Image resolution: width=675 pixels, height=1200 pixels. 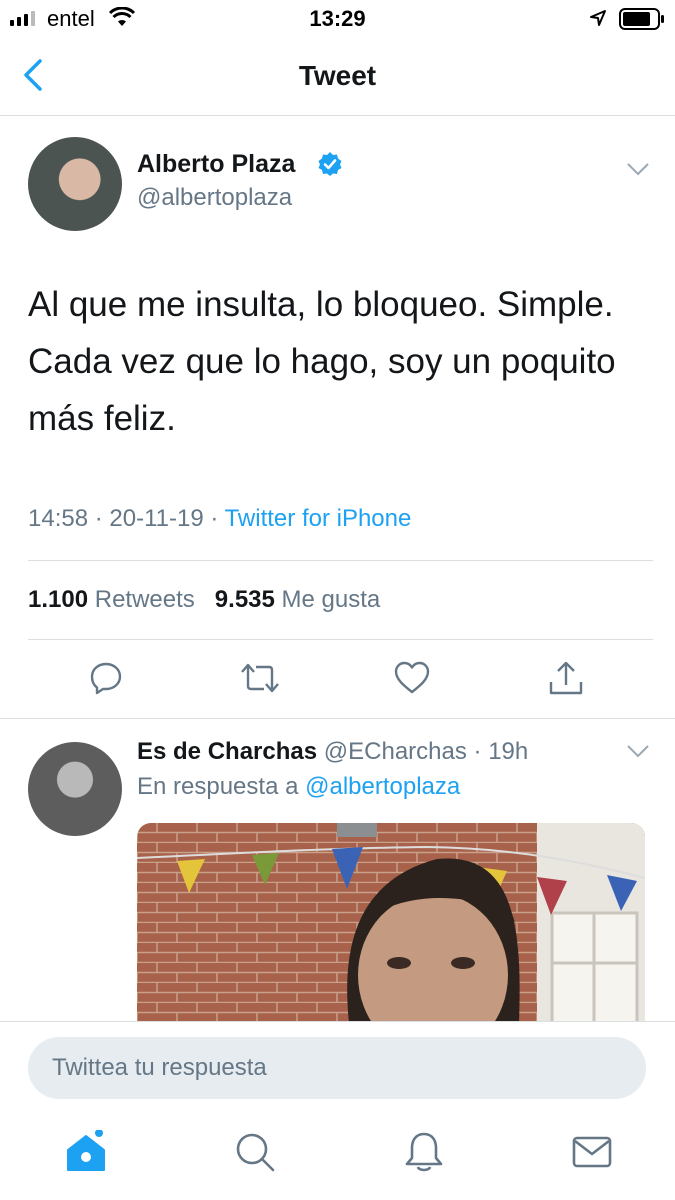 What do you see at coordinates (382, 786) in the screenshot?
I see `replying-to-mention: @albertoplaza` at bounding box center [382, 786].